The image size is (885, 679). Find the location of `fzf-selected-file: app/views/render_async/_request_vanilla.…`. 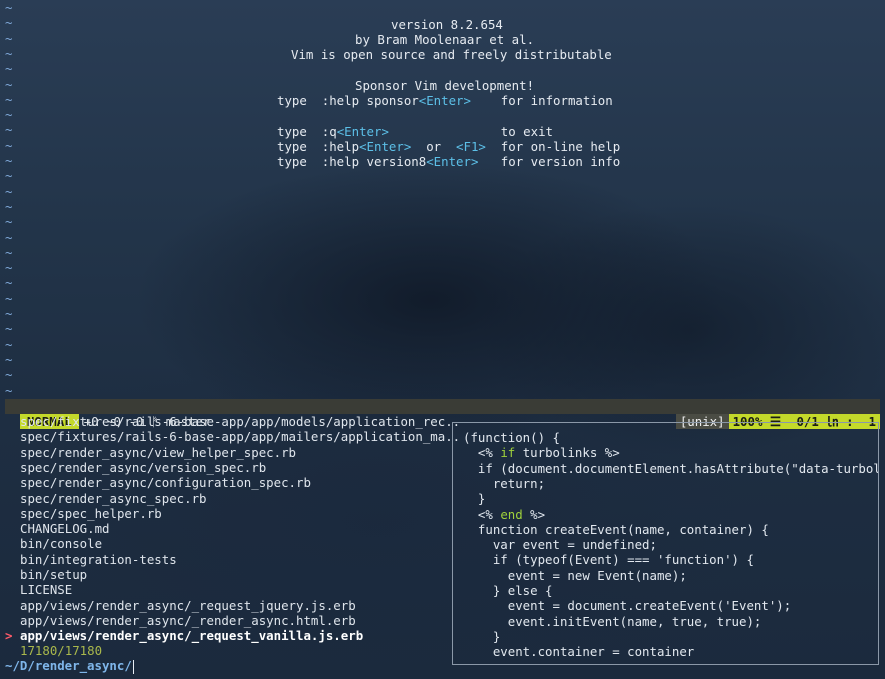

fzf-selected-file: app/views/render_async/_request_vanilla.… is located at coordinates (191, 635).